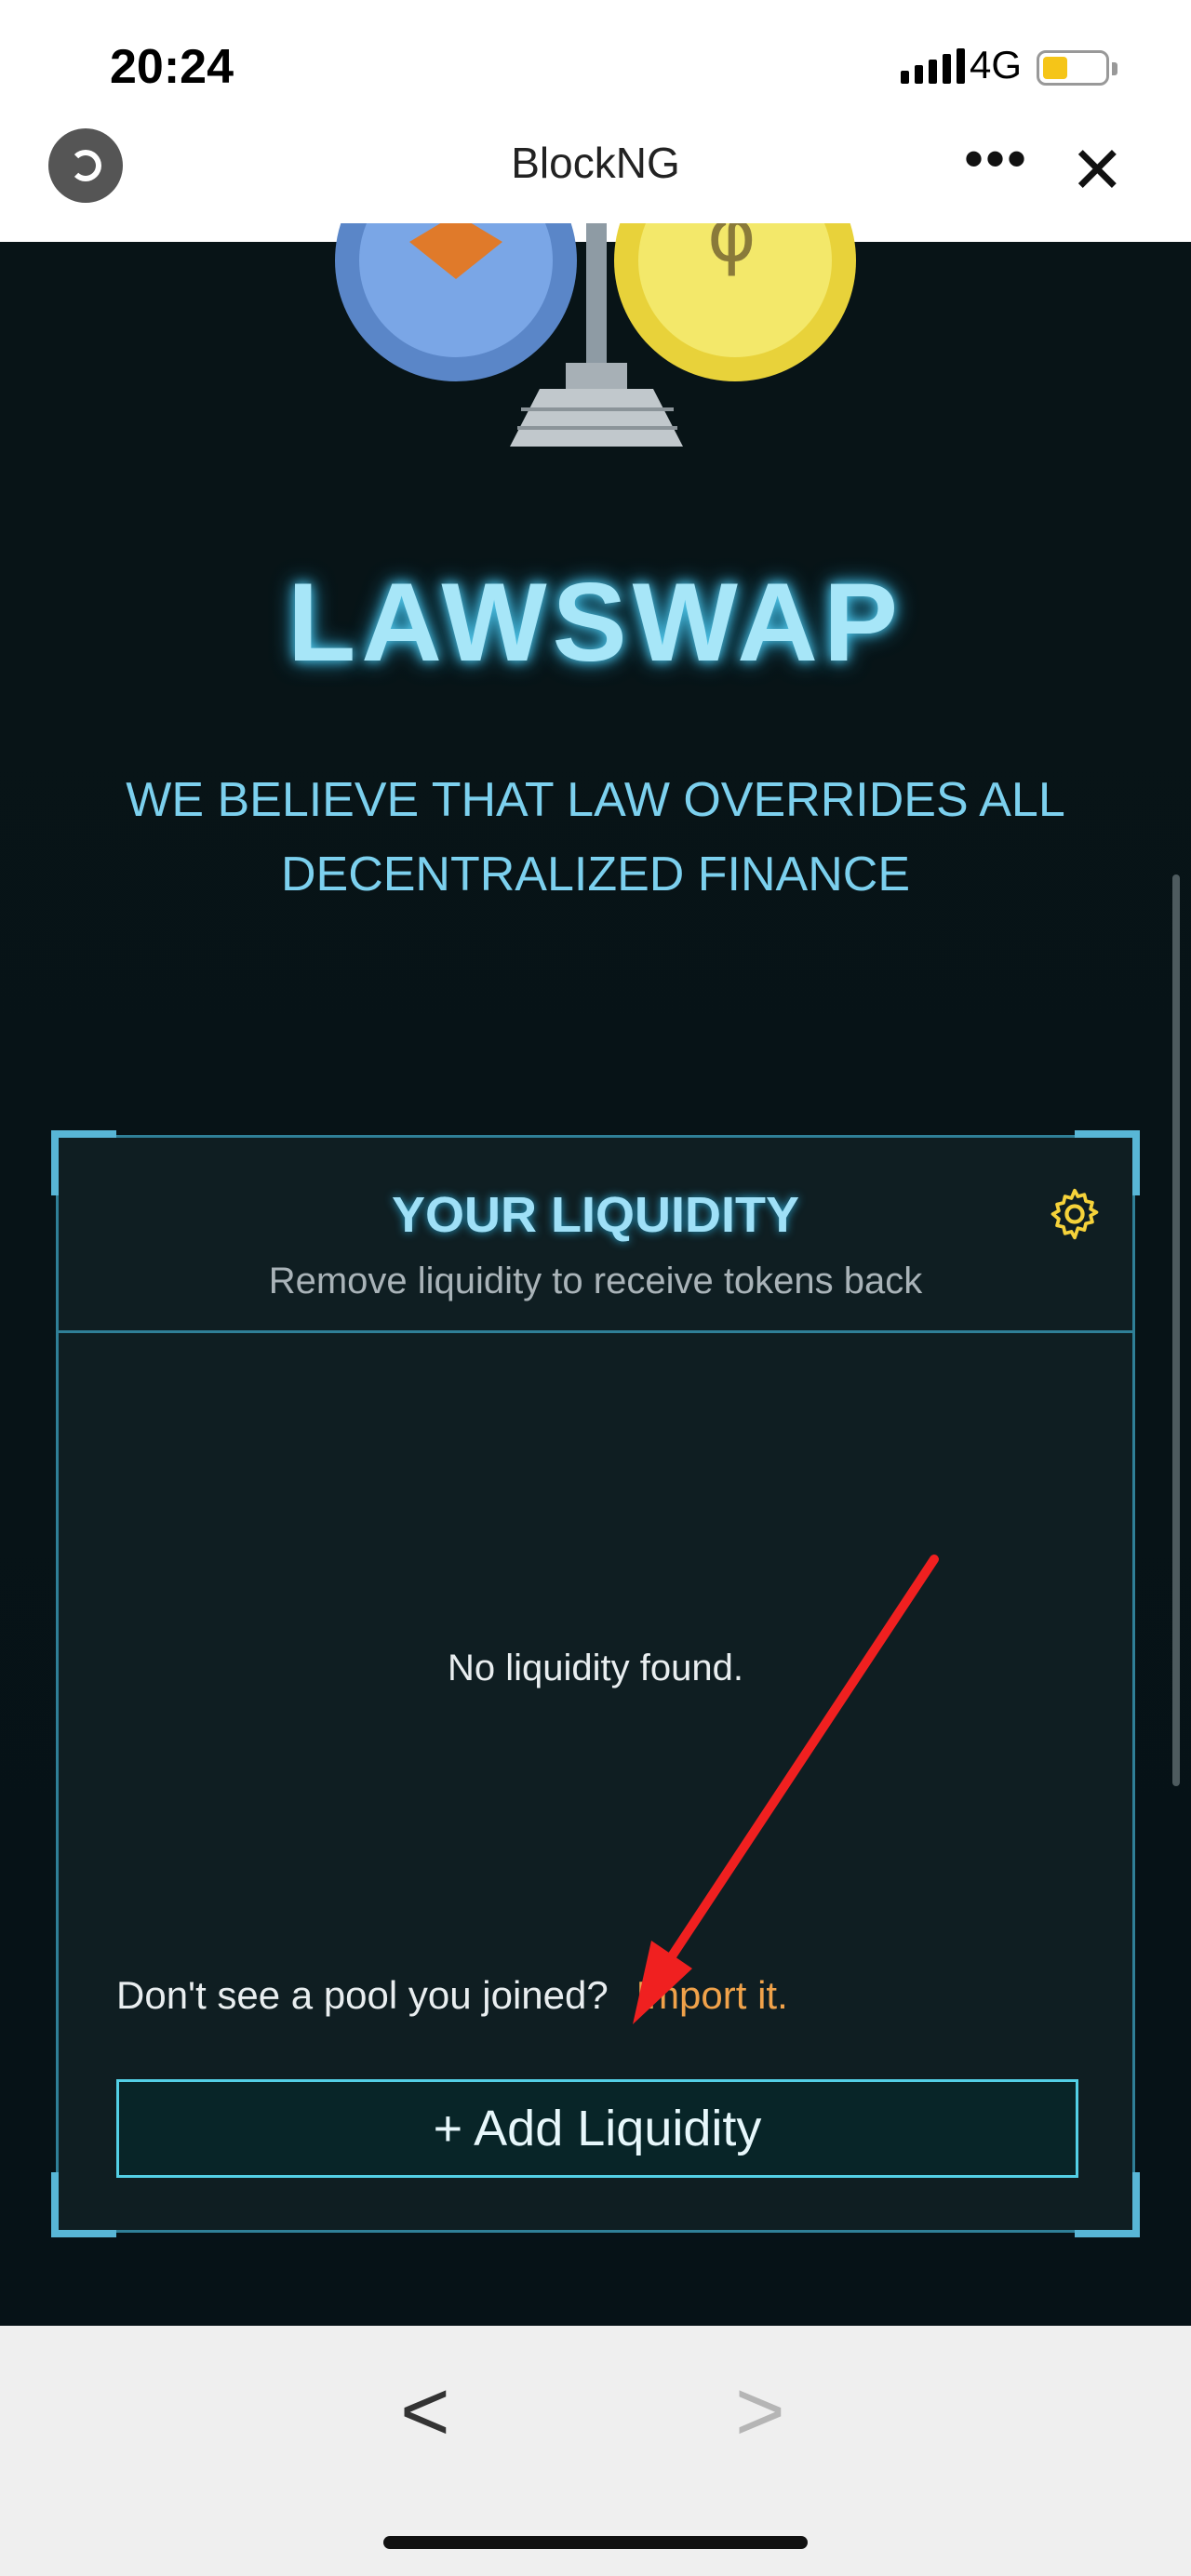 This screenshot has width=1191, height=2576. I want to click on scales-logo-icon: φ, so click(595, 335).